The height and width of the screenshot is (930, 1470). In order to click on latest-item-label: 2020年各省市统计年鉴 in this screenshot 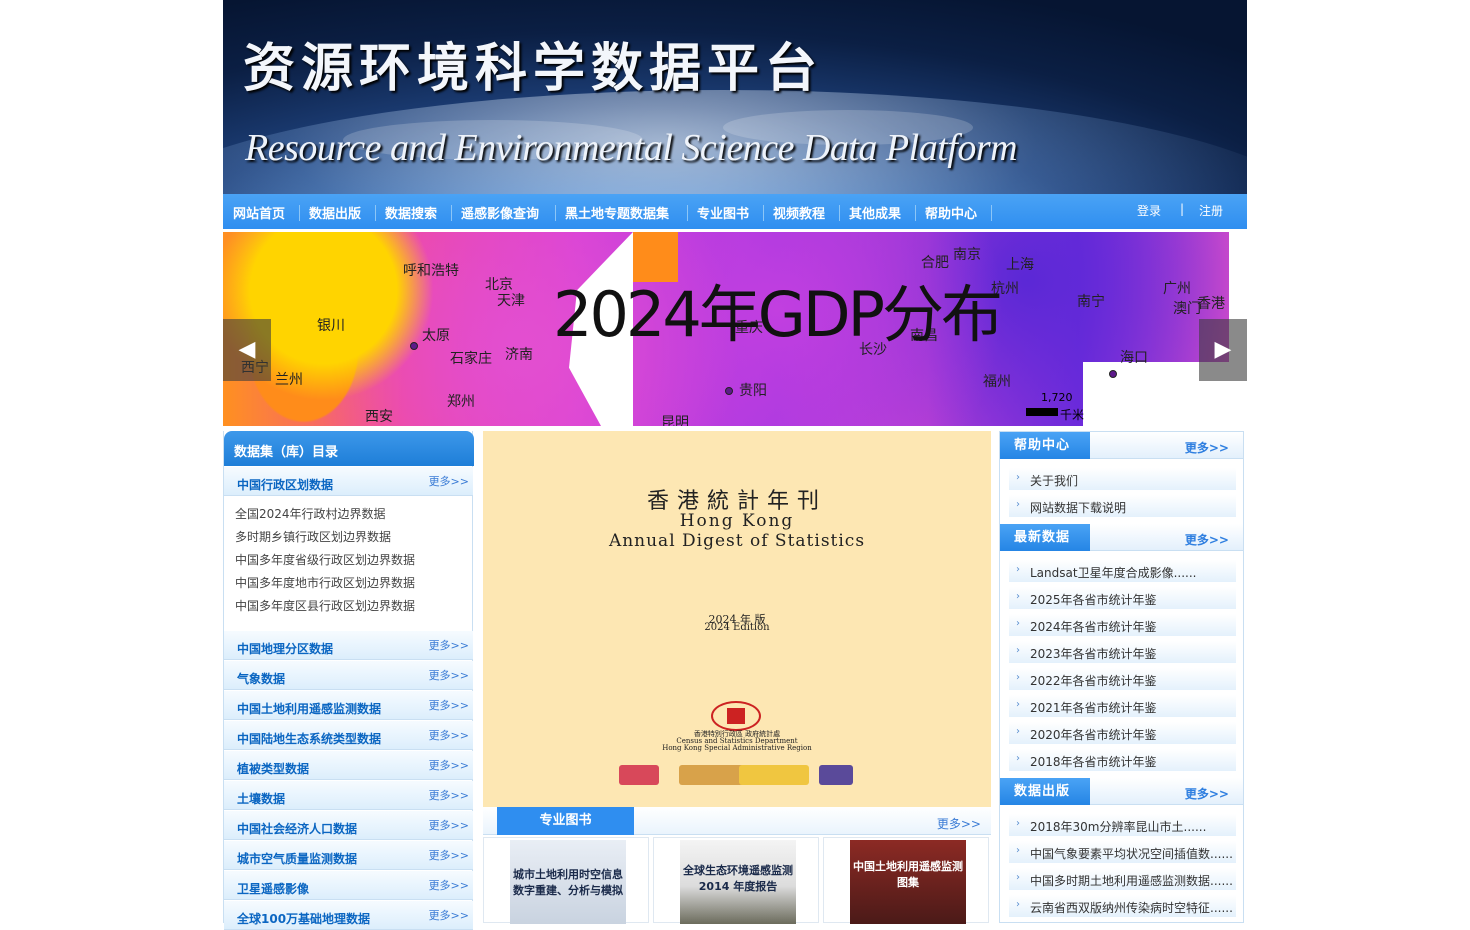, I will do `click(1093, 734)`.